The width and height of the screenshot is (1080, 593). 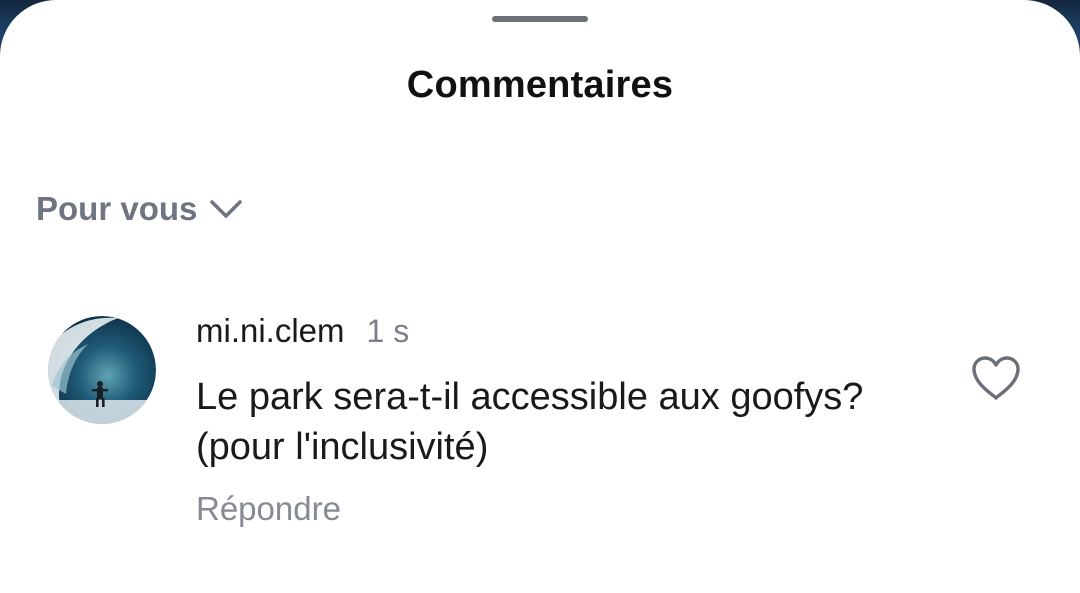 What do you see at coordinates (117, 208) in the screenshot?
I see `sort-label: Pour vous` at bounding box center [117, 208].